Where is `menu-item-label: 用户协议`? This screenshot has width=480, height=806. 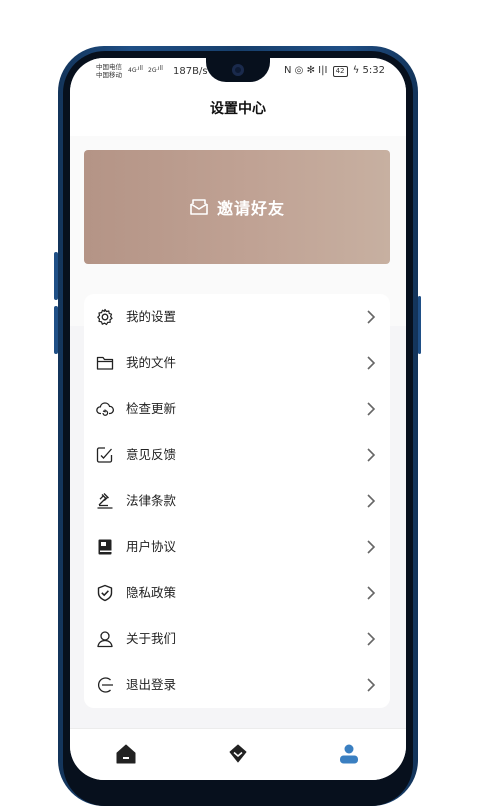 menu-item-label: 用户协议 is located at coordinates (151, 546).